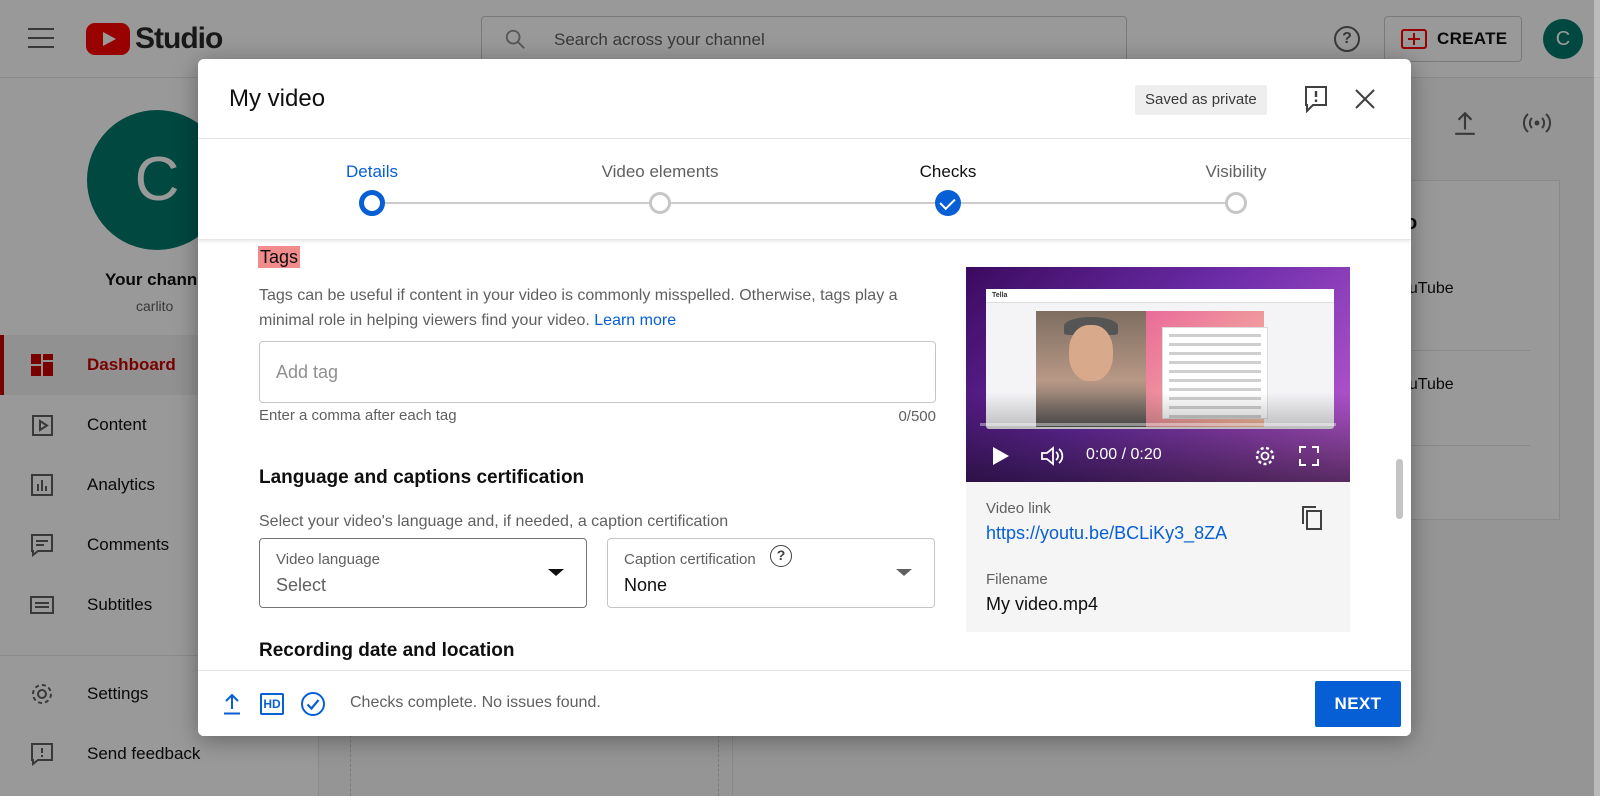 The height and width of the screenshot is (801, 1600). I want to click on video-controls-gradient, so click(1158, 437).